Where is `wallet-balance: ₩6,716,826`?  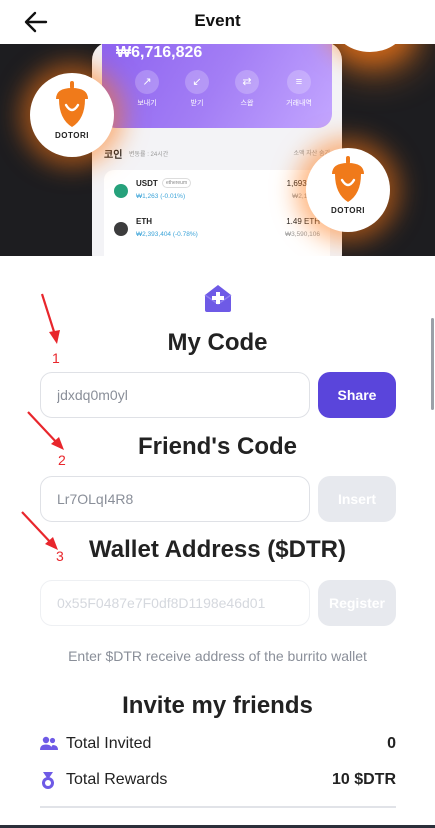
wallet-balance: ₩6,716,826 is located at coordinates (159, 52).